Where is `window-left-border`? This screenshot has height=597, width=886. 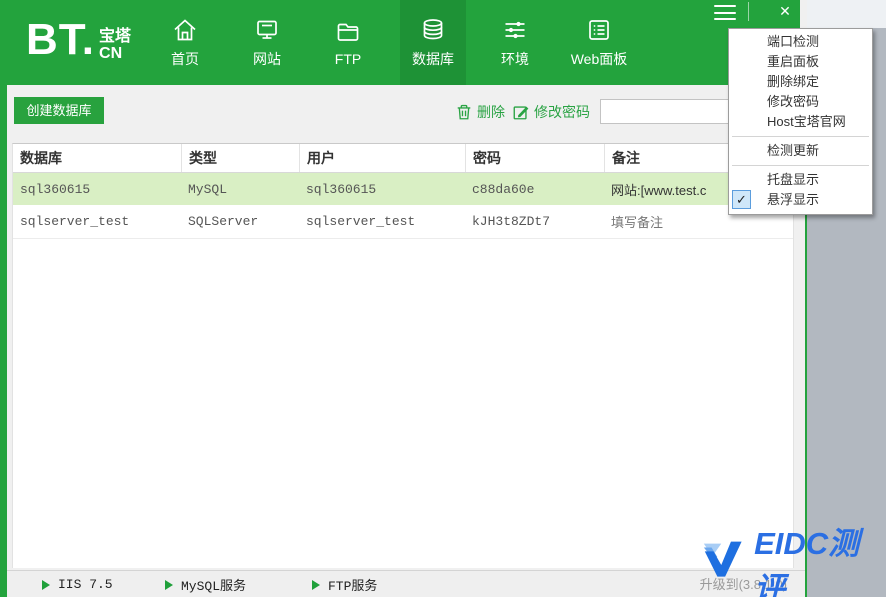
window-left-border is located at coordinates (3, 298).